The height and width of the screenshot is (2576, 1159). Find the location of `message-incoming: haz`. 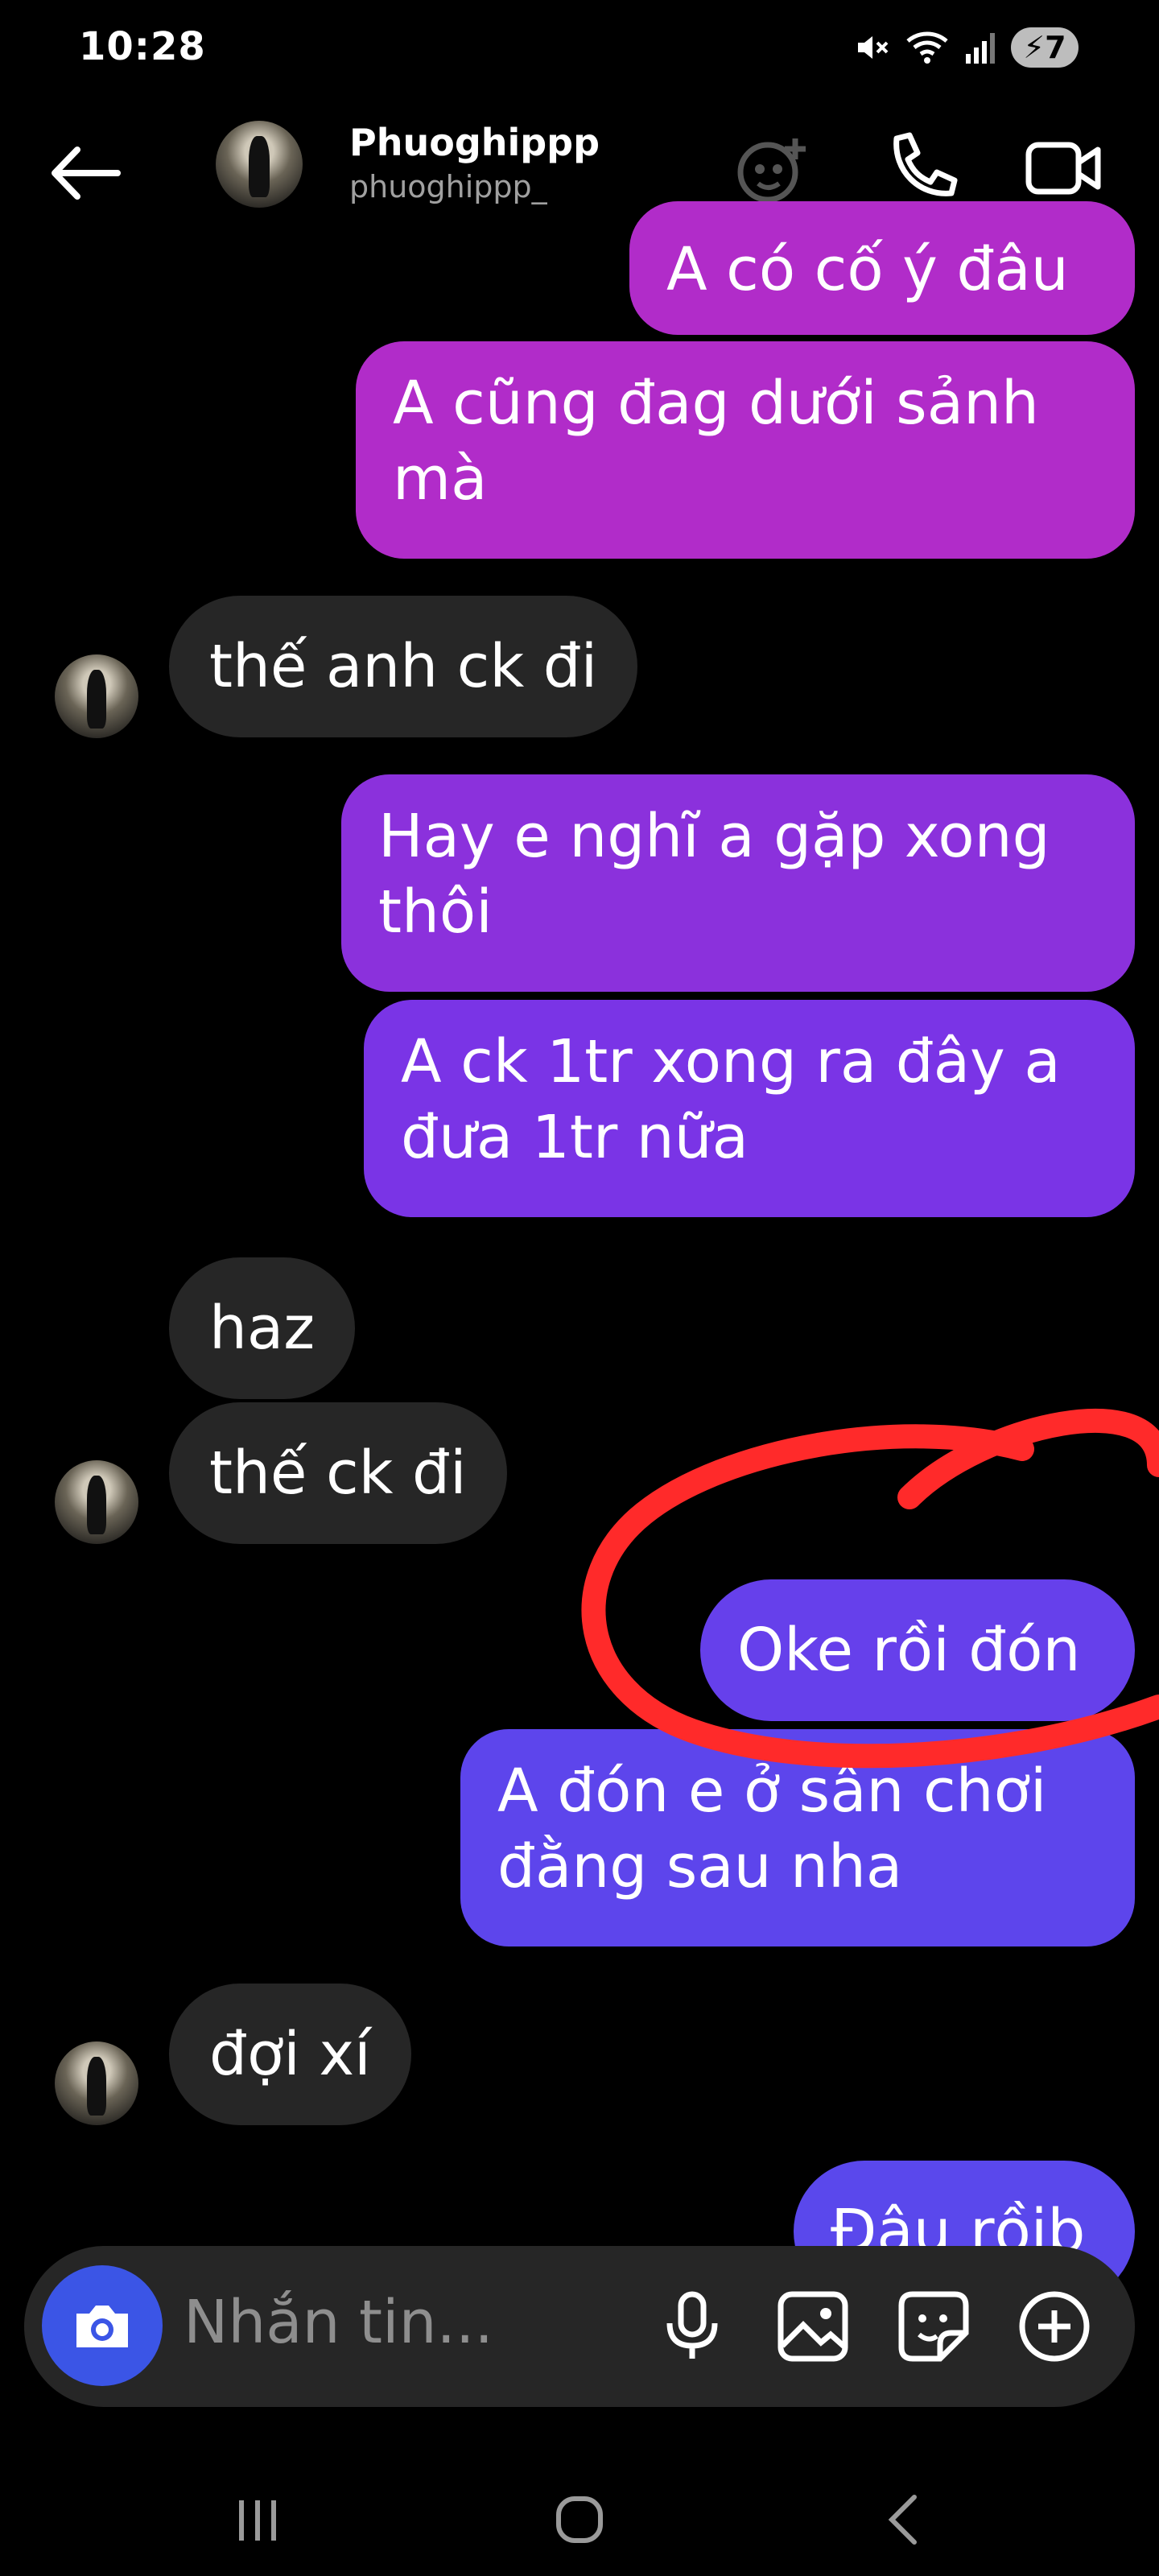

message-incoming: haz is located at coordinates (262, 1328).